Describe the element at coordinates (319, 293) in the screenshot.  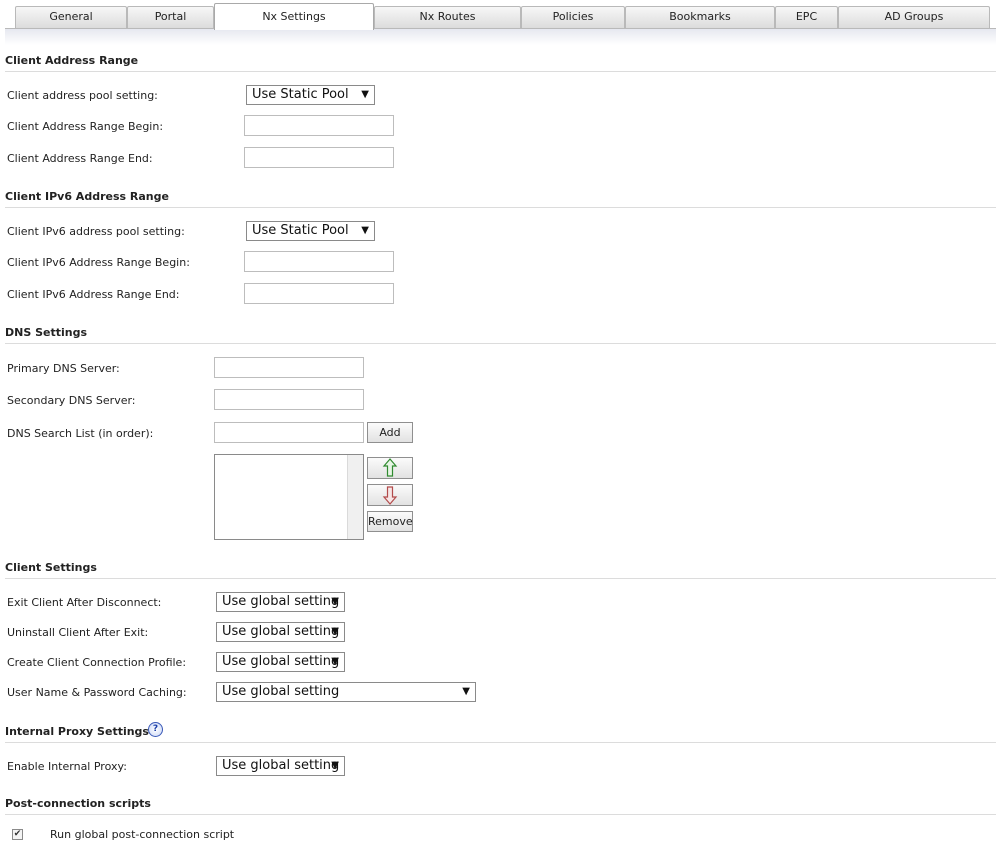
I see `client-ipv6-end-input` at that location.